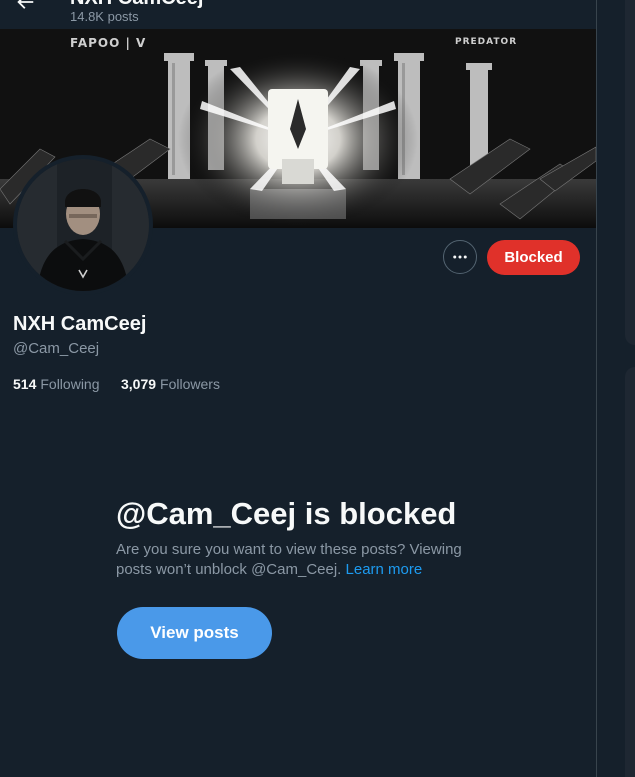 This screenshot has width=635, height=777. I want to click on sidebar-card-bottom, so click(630, 572).